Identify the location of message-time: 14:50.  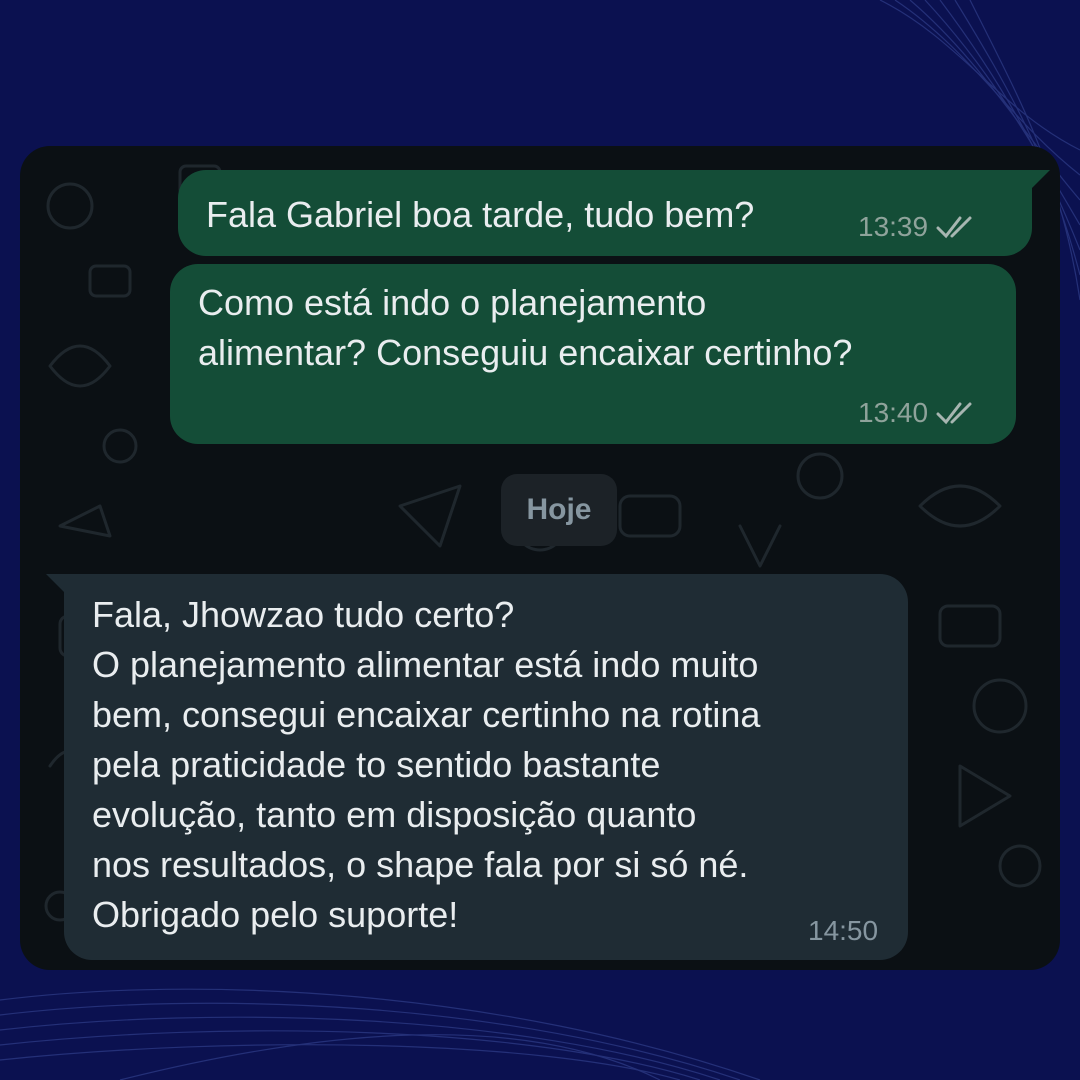
(843, 930).